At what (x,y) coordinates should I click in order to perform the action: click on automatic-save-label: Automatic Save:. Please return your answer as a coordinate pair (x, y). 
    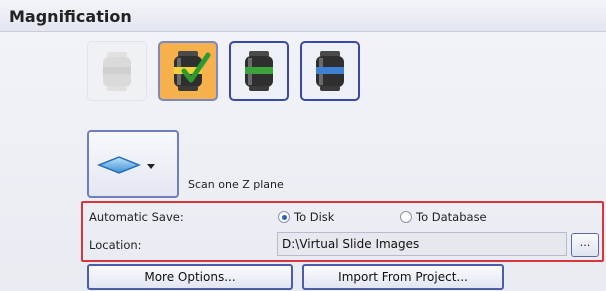
    Looking at the image, I should click on (136, 217).